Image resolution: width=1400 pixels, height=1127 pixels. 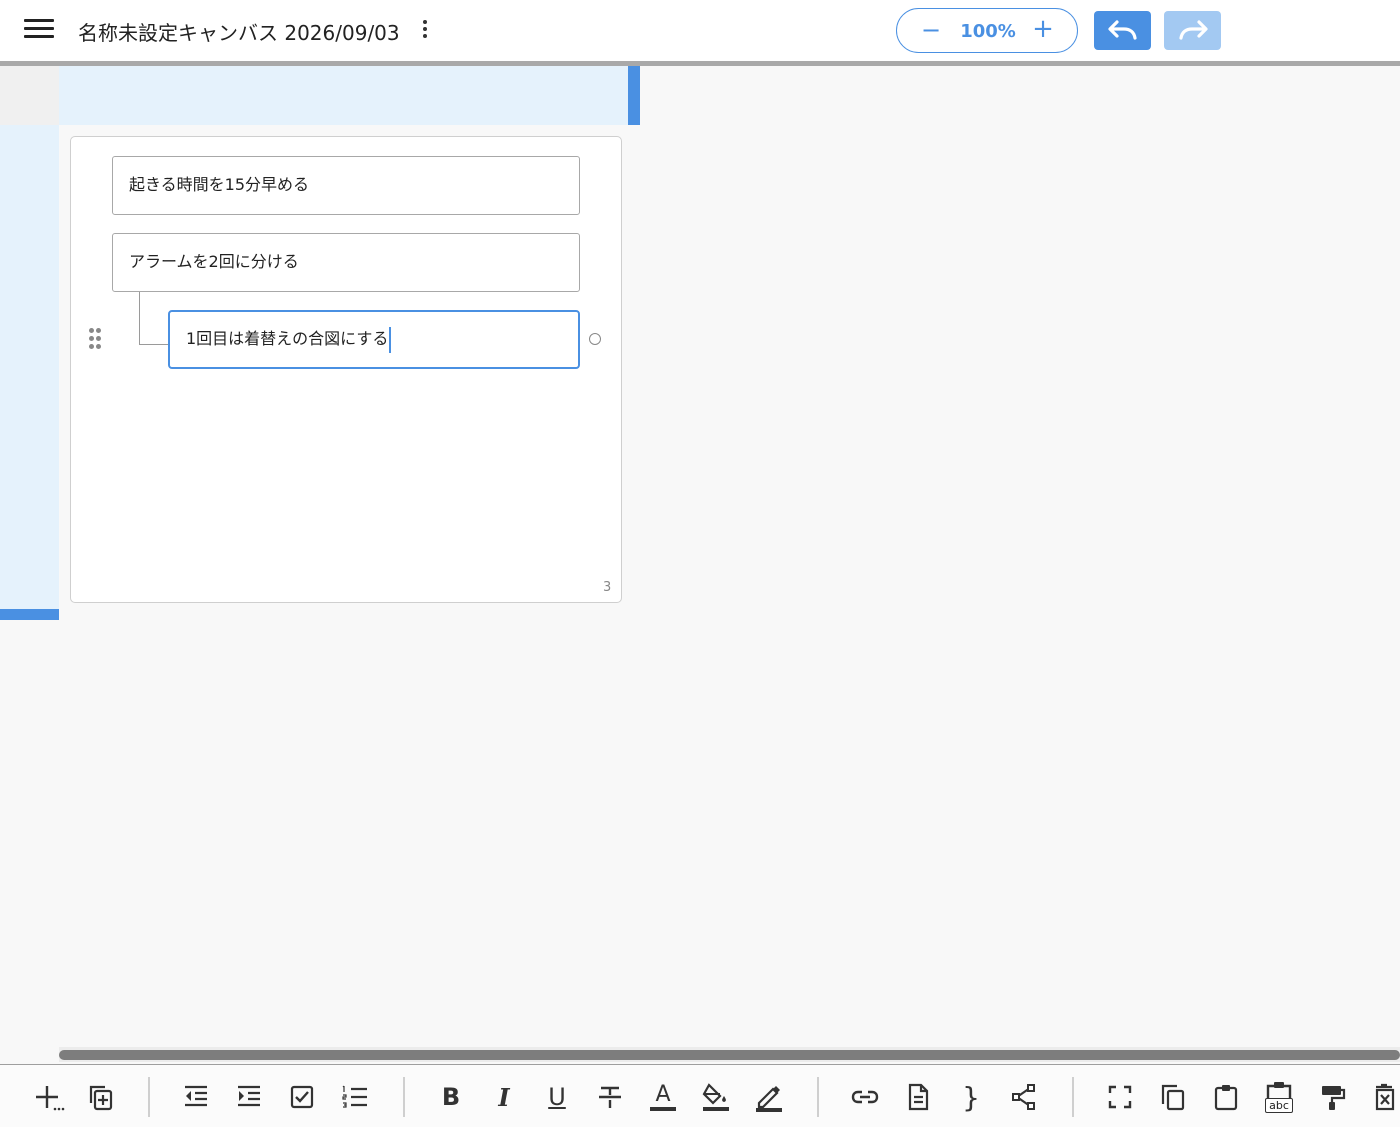 I want to click on abc-label: abc, so click(x=1279, y=1105).